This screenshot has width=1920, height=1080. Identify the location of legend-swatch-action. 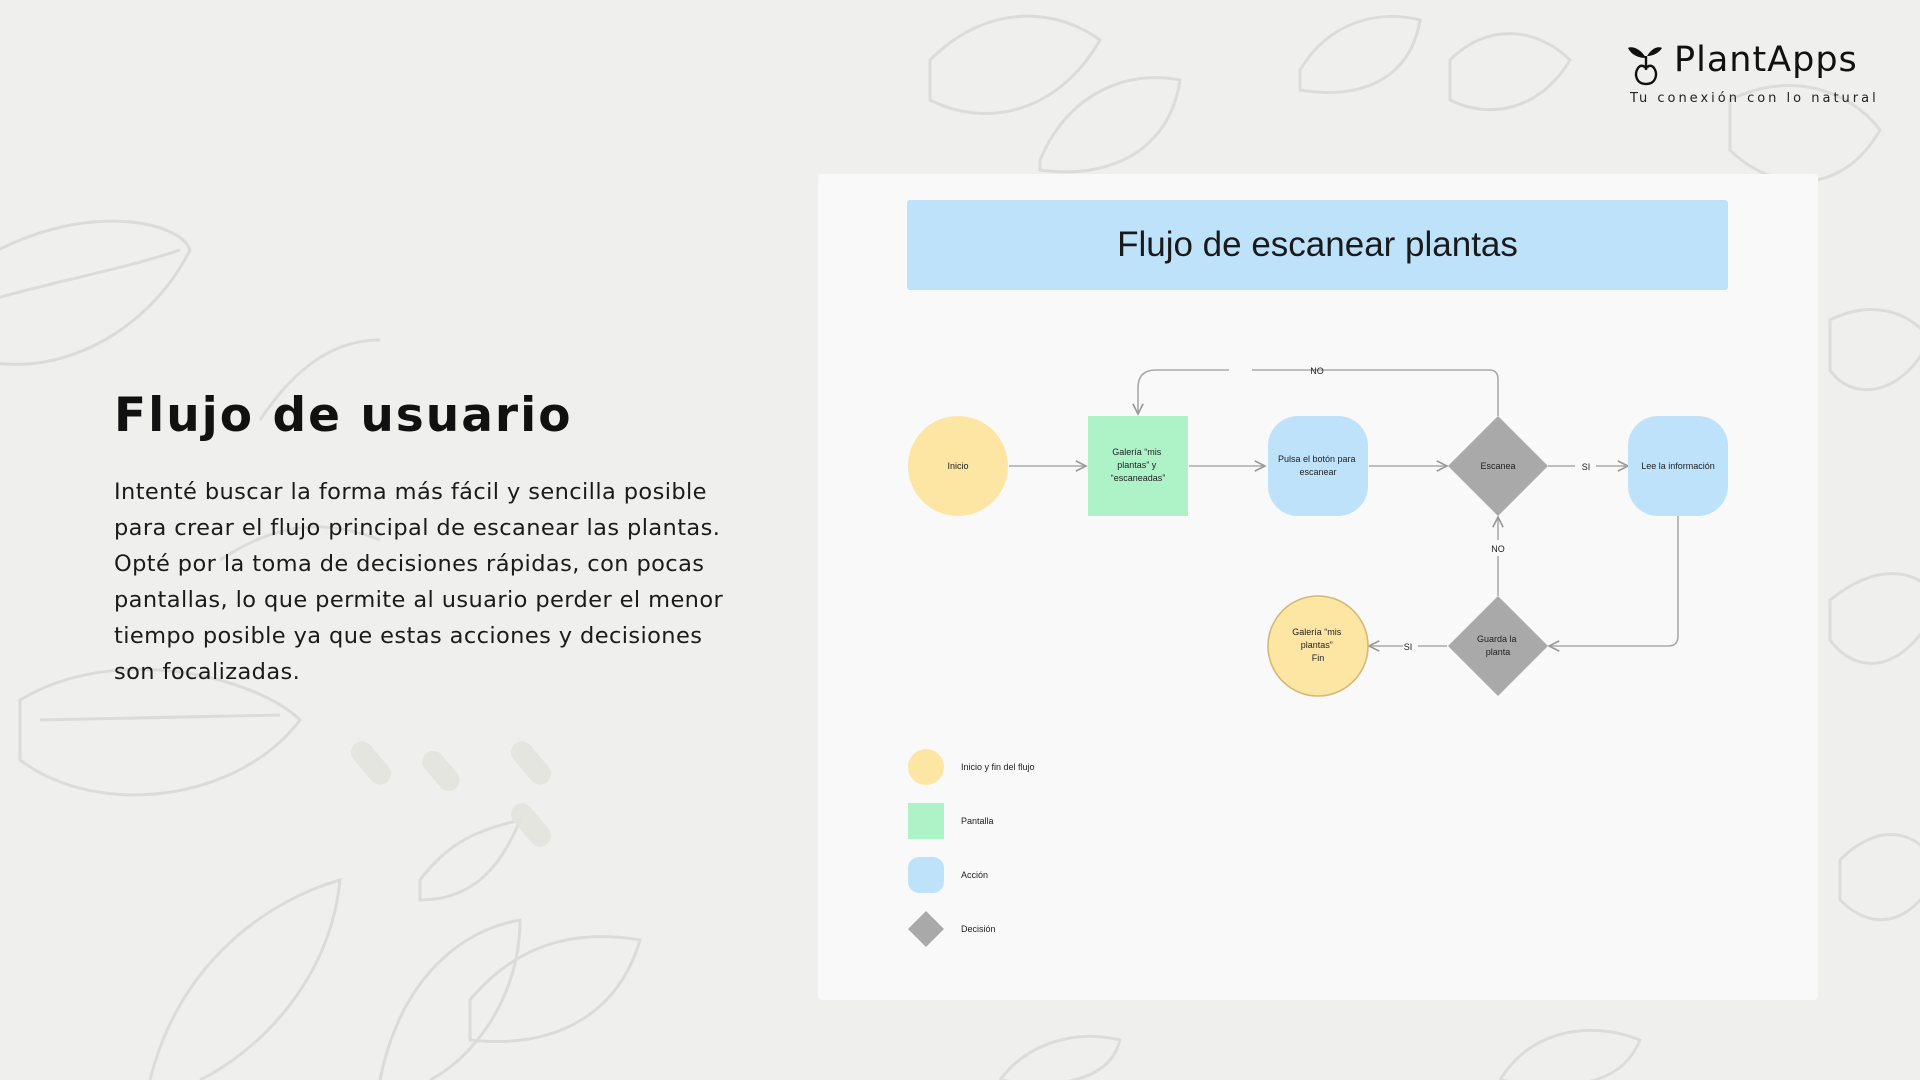
(926, 875).